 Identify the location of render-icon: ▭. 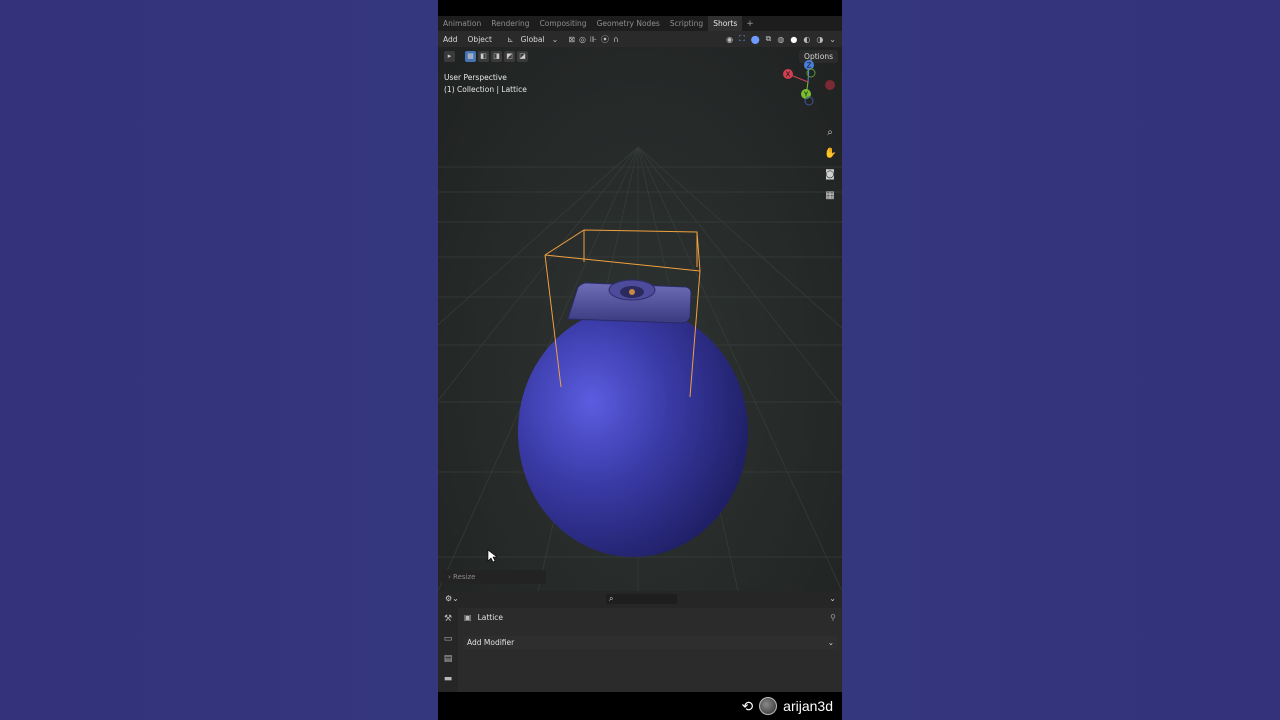
(448, 639).